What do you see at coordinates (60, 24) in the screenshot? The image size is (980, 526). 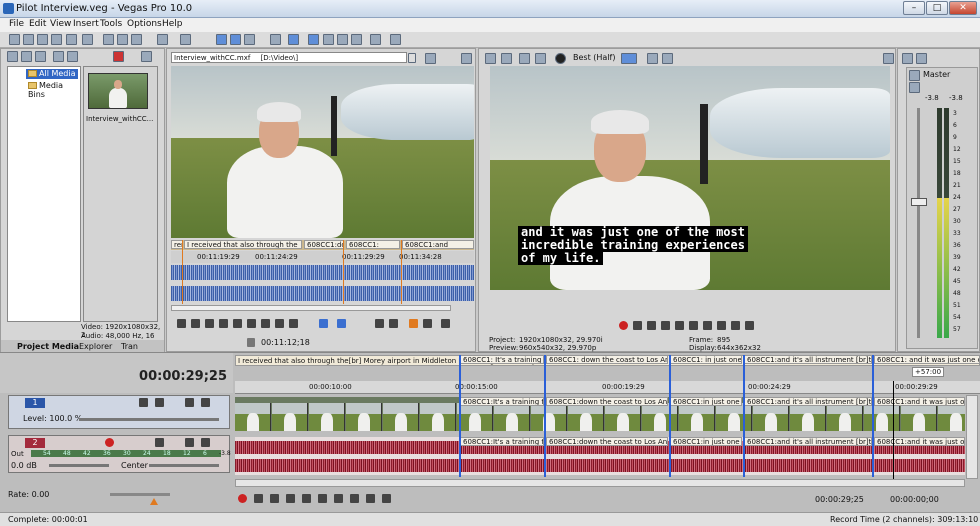 I see `menu-view: View` at bounding box center [60, 24].